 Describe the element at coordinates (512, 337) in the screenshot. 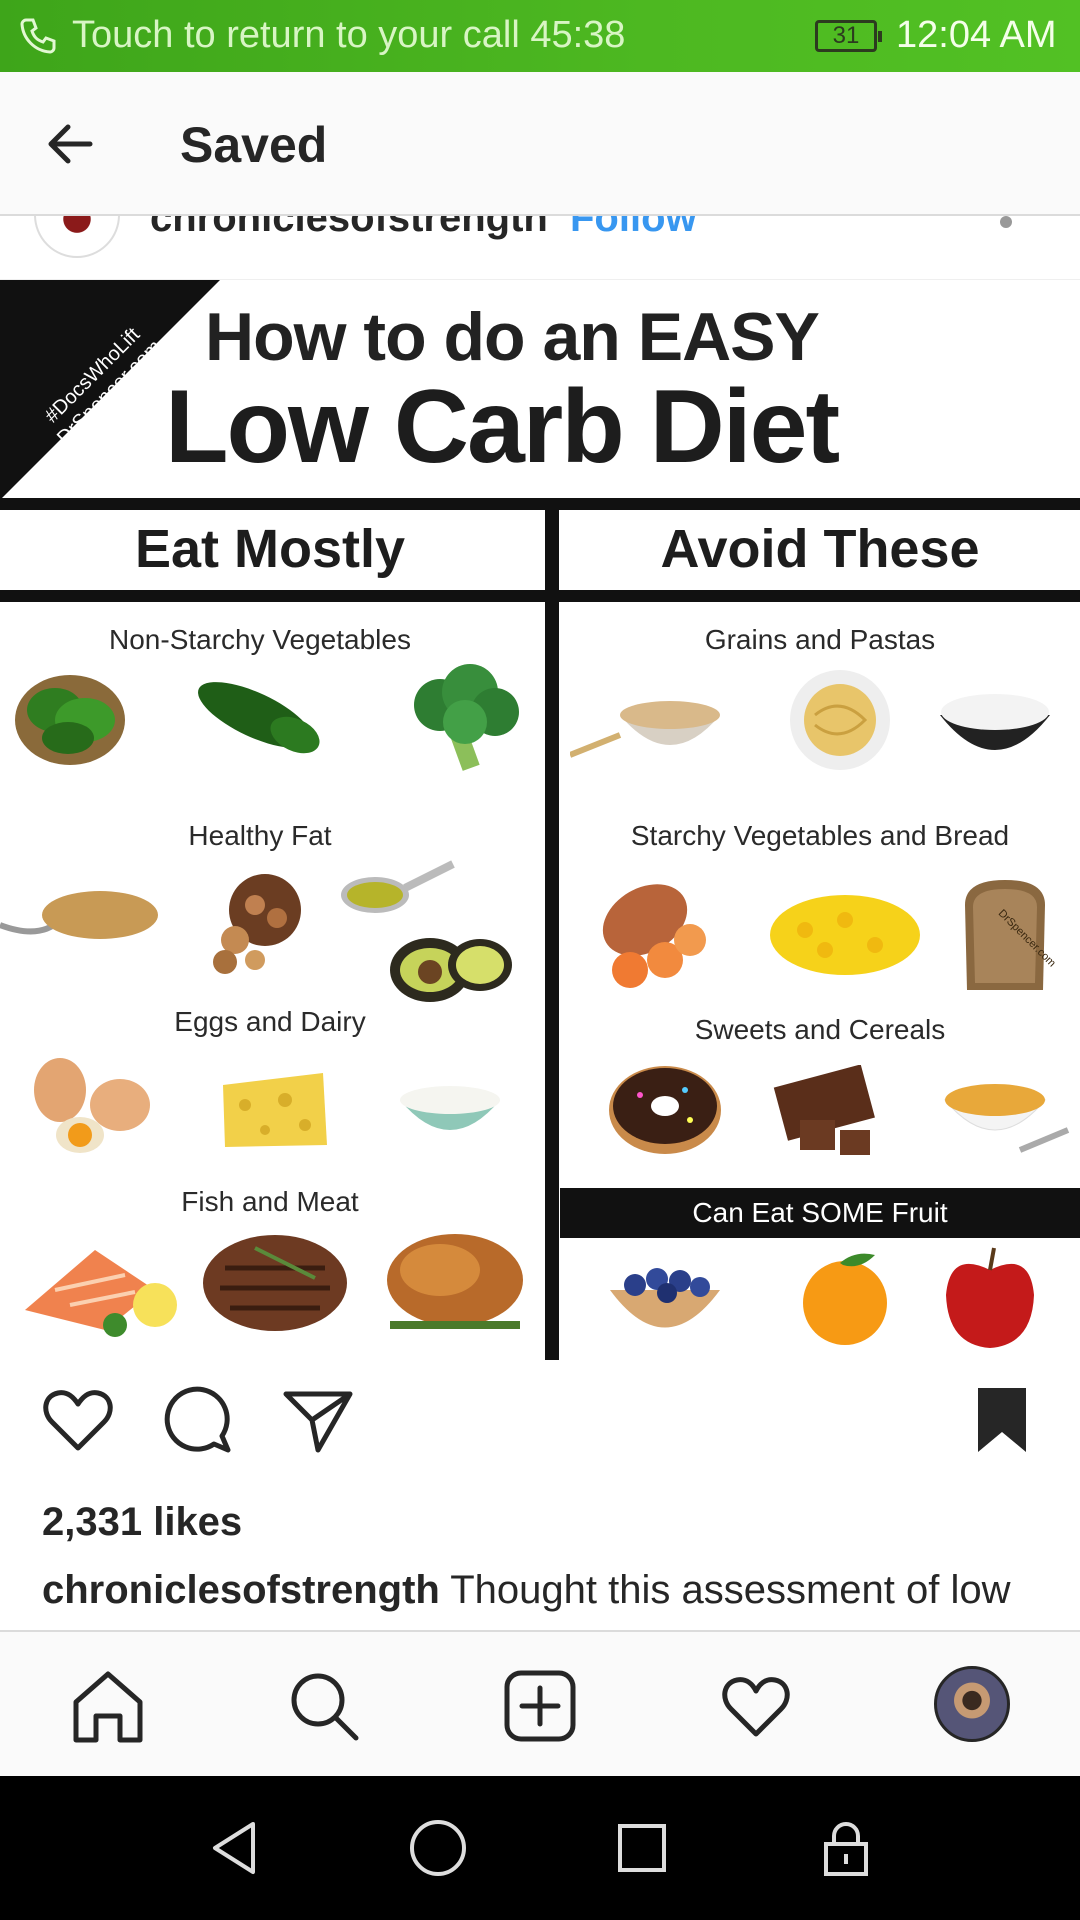

I see `image-title-line1: How to do an EASY` at that location.